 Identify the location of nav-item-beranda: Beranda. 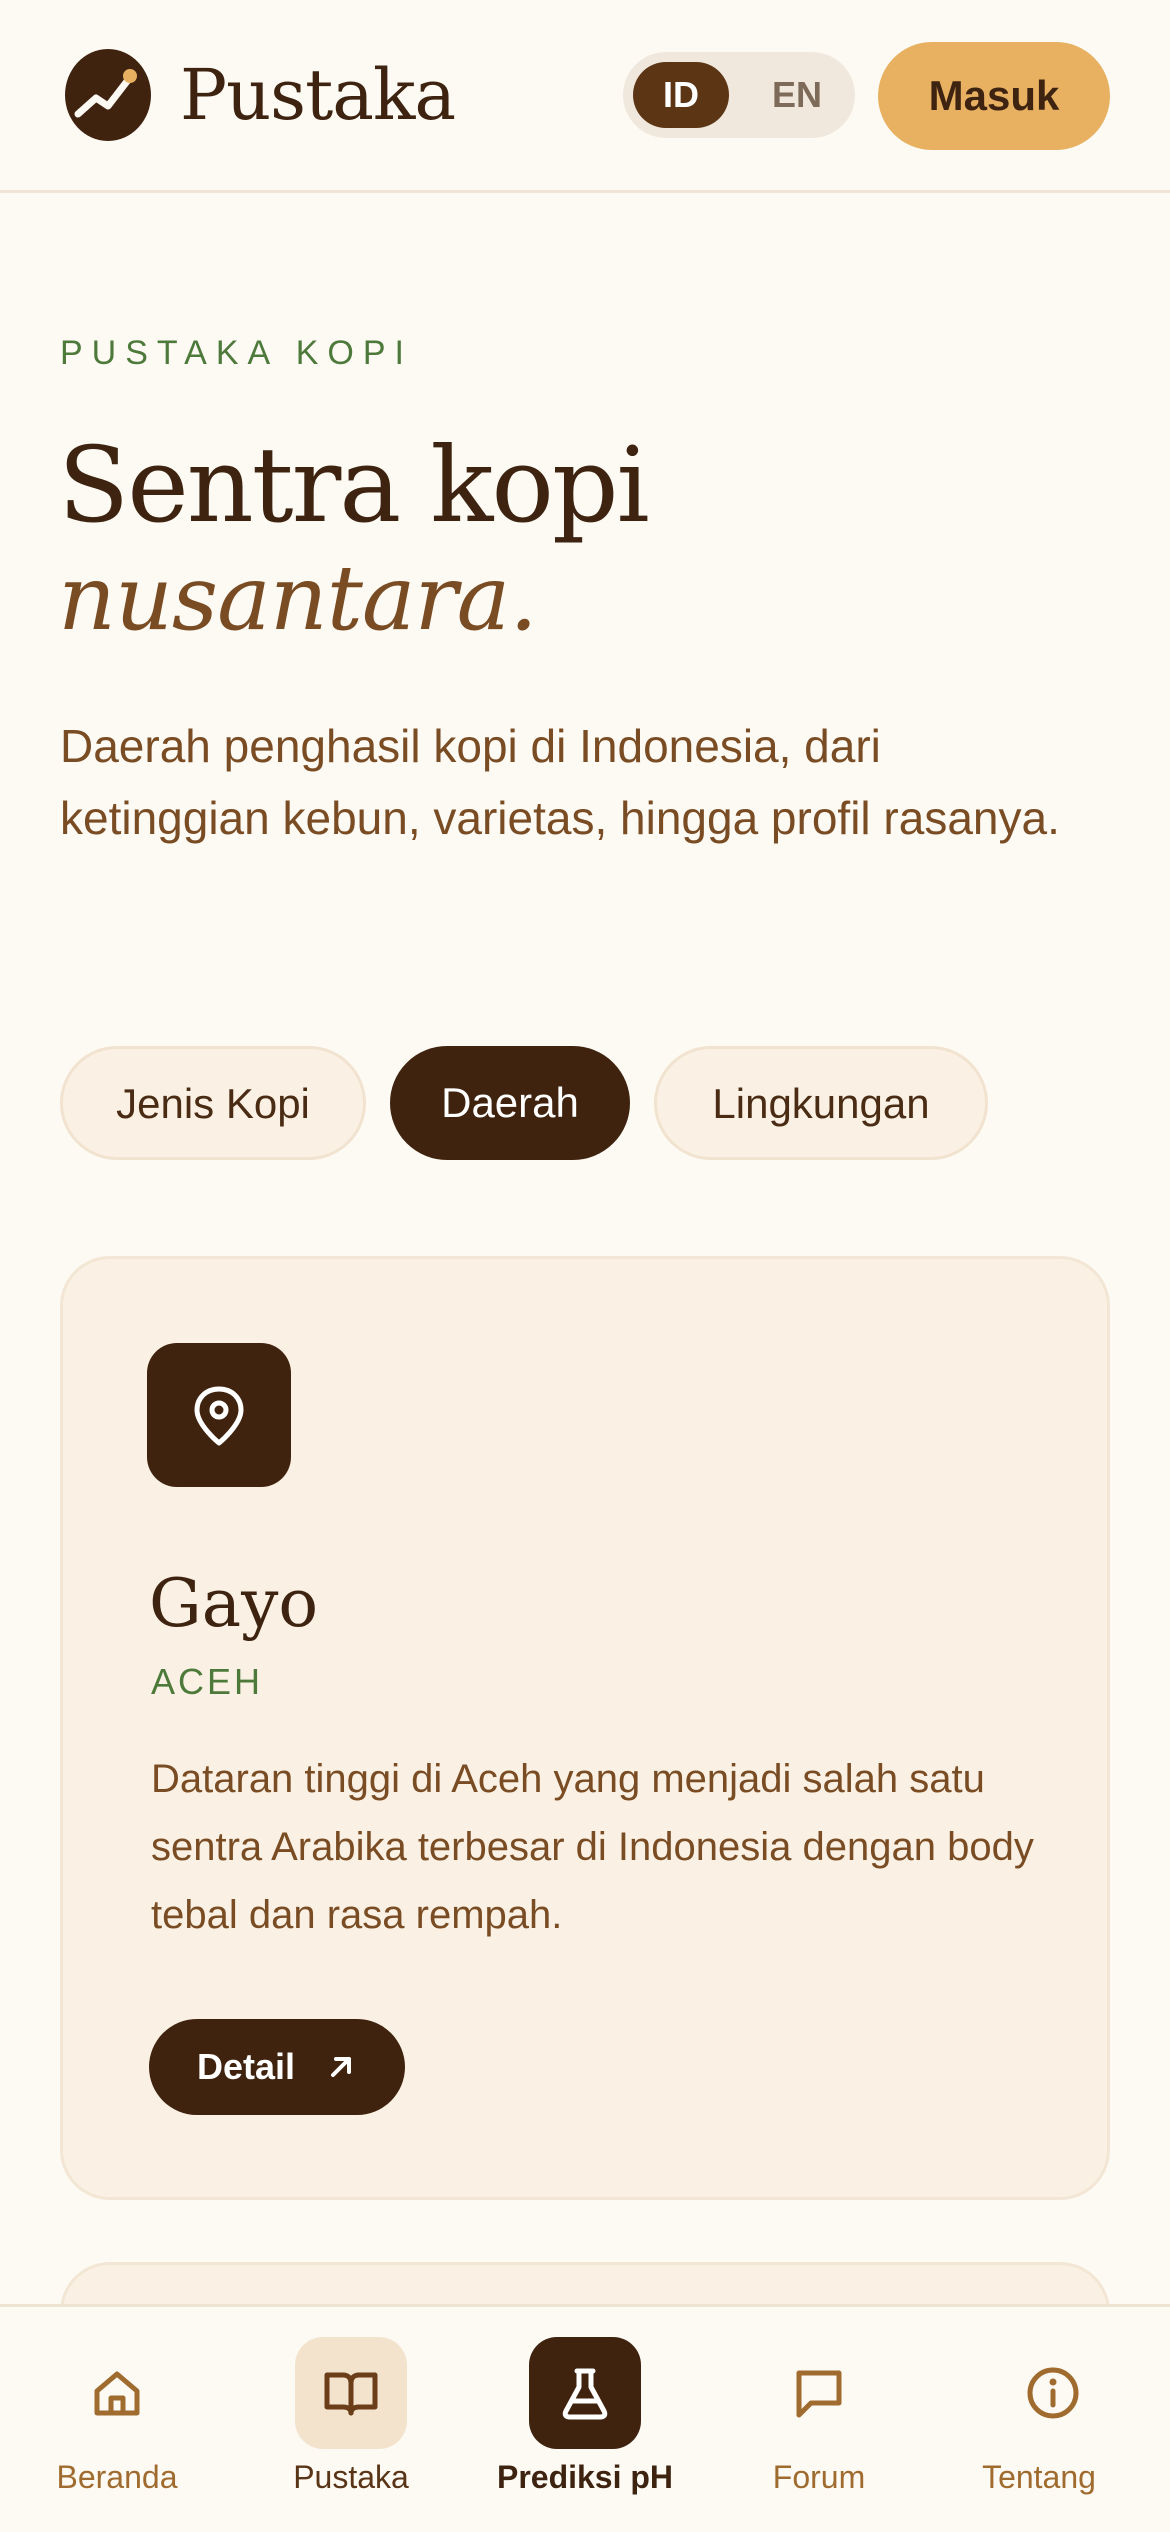
(117, 2419).